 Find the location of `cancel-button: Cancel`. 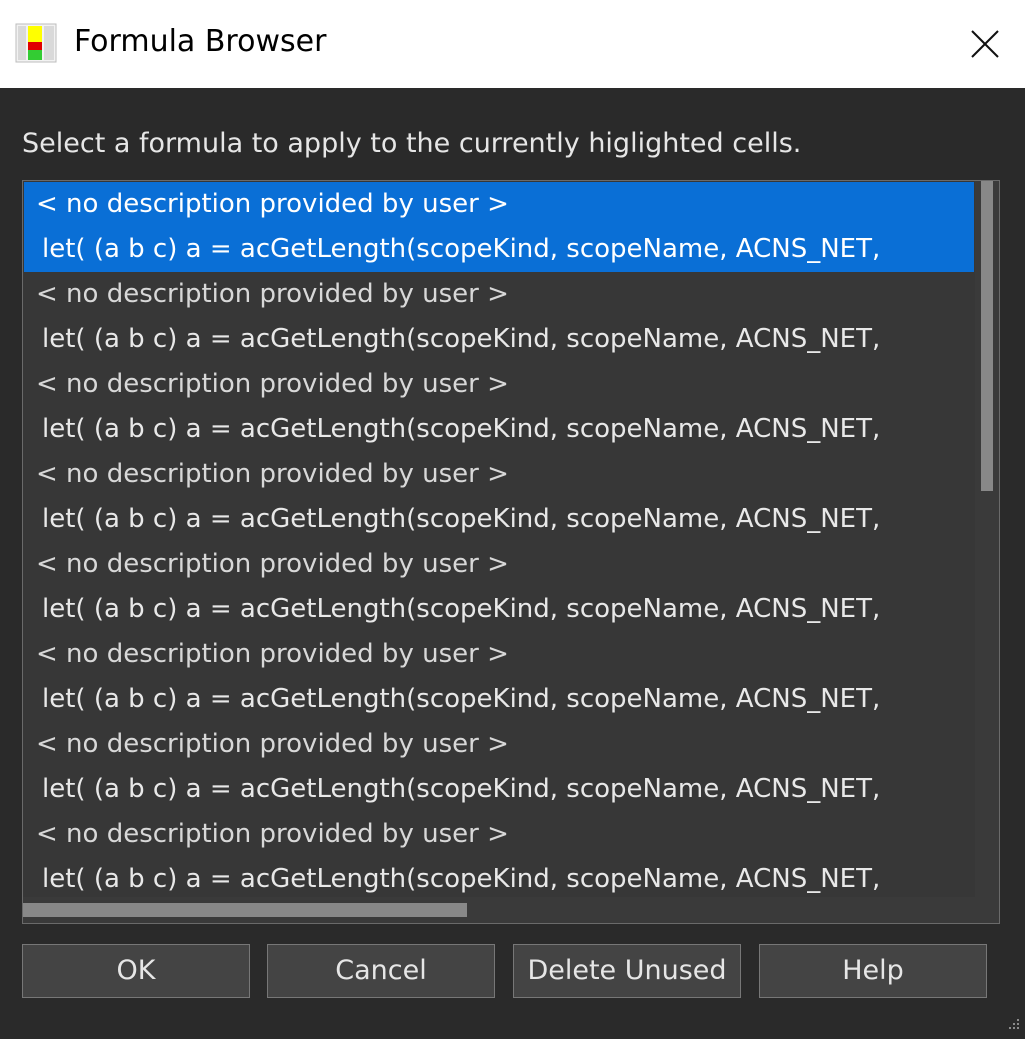

cancel-button: Cancel is located at coordinates (381, 971).